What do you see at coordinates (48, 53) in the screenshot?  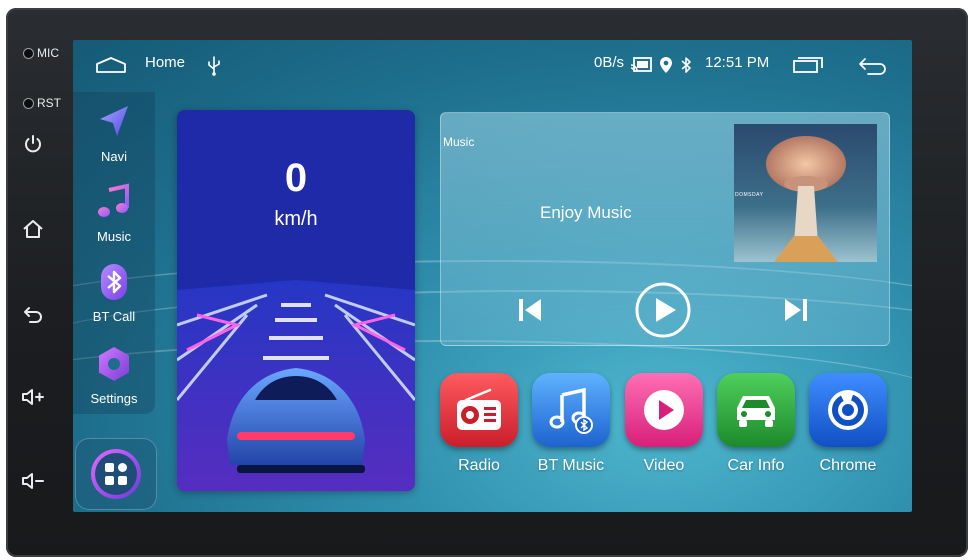 I see `mic-label: MIC` at bounding box center [48, 53].